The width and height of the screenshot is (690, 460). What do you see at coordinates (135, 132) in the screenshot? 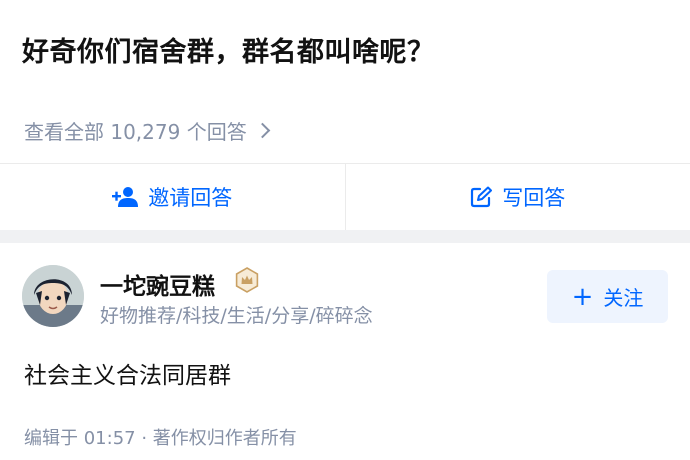
I see `view-all-label: 查看全部 10,279 个回答` at bounding box center [135, 132].